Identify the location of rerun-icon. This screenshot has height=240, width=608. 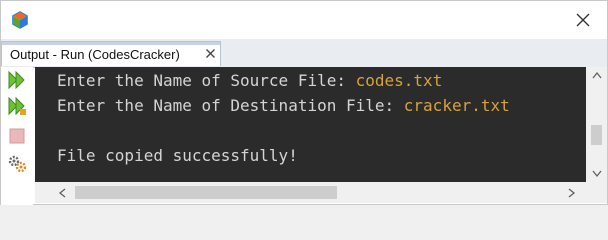
(17, 80).